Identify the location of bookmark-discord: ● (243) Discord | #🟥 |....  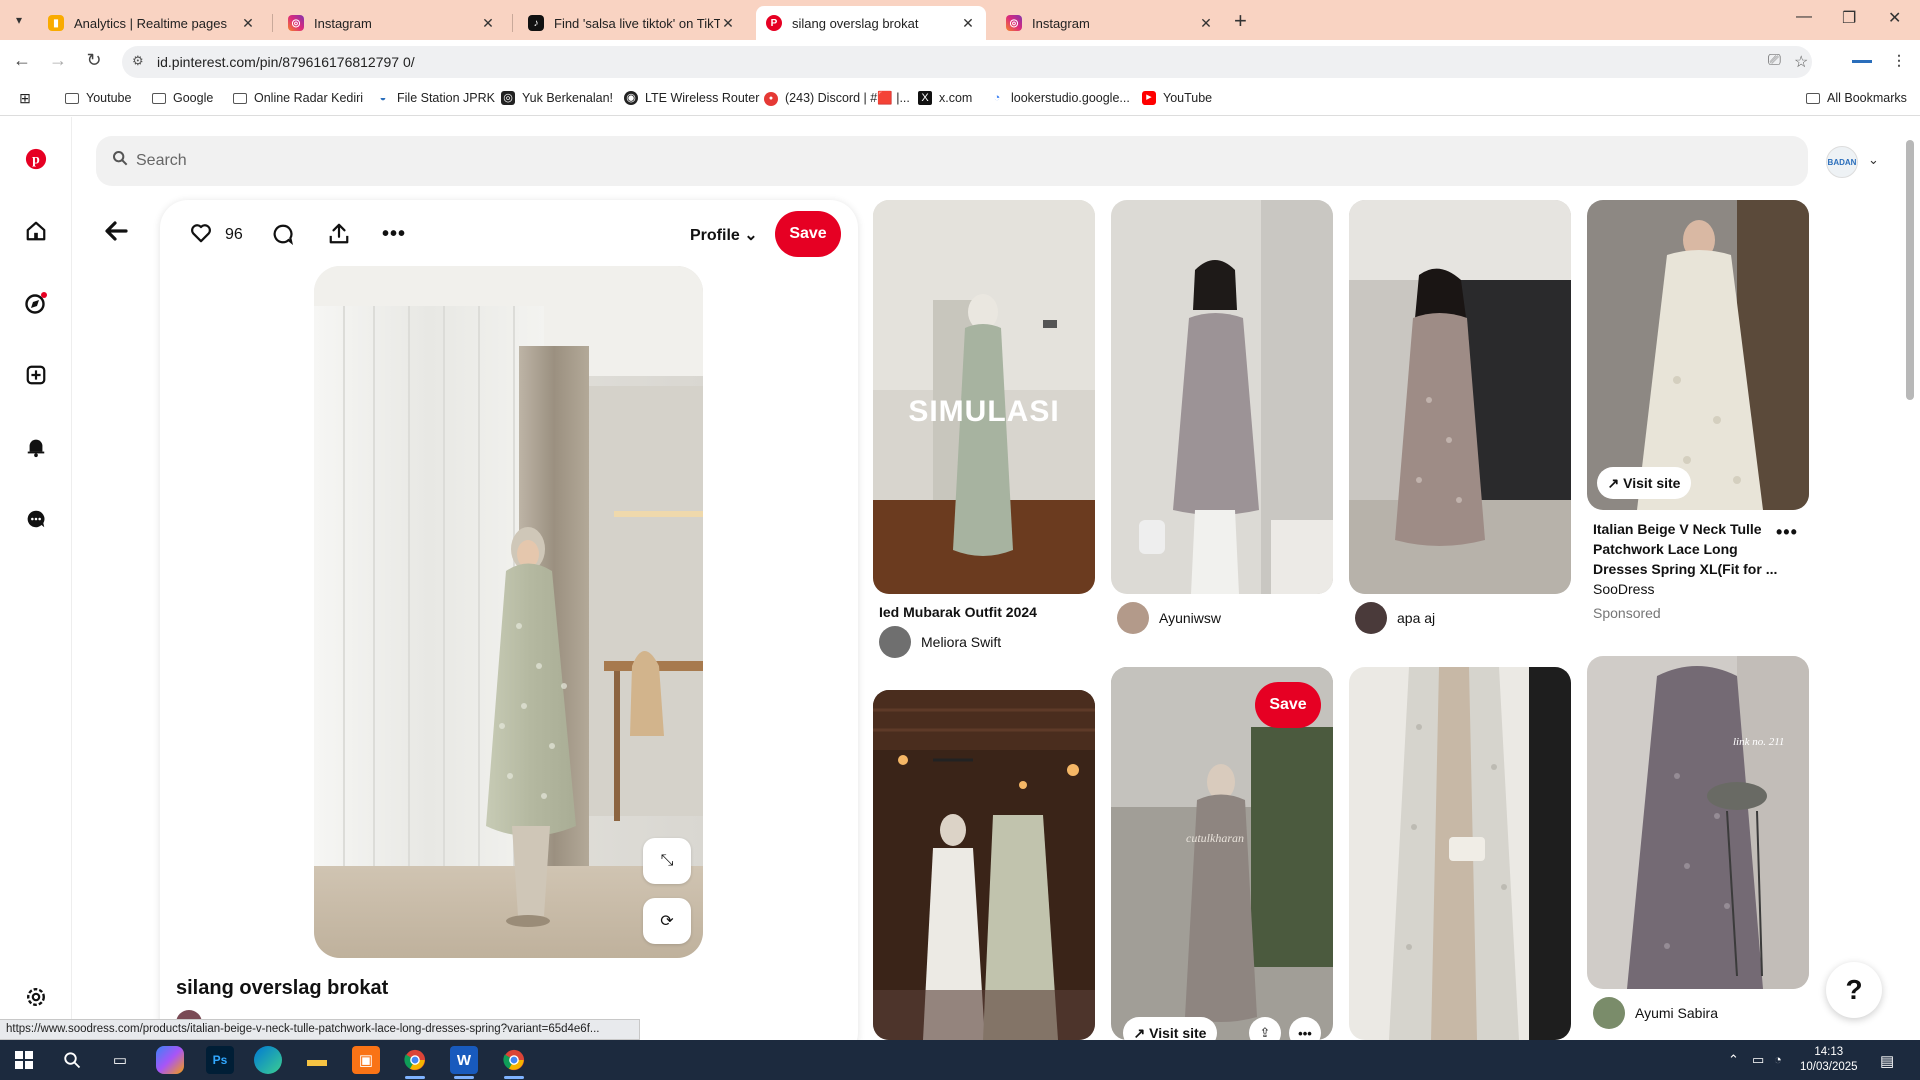
(837, 98).